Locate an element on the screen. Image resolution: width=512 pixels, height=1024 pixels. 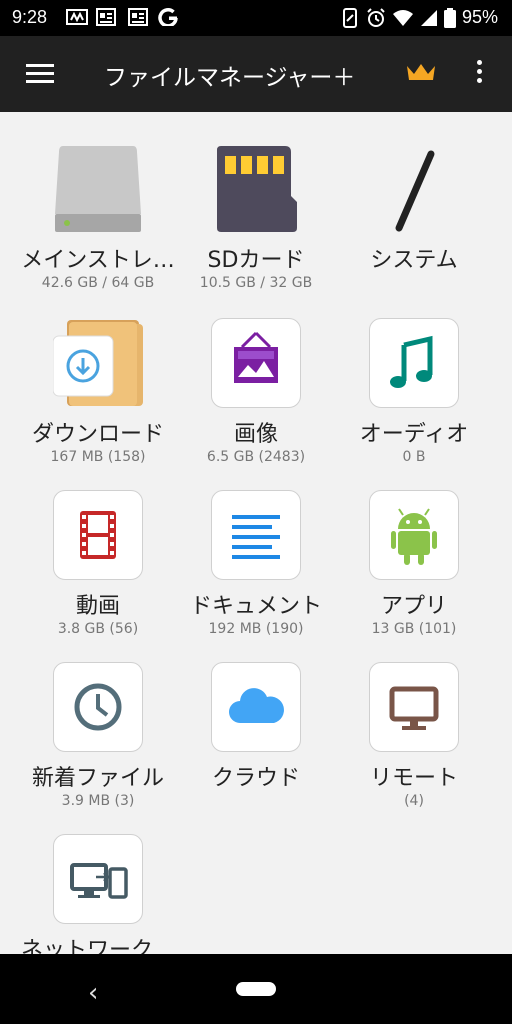
status-time: 9:28 is located at coordinates (30, 17).